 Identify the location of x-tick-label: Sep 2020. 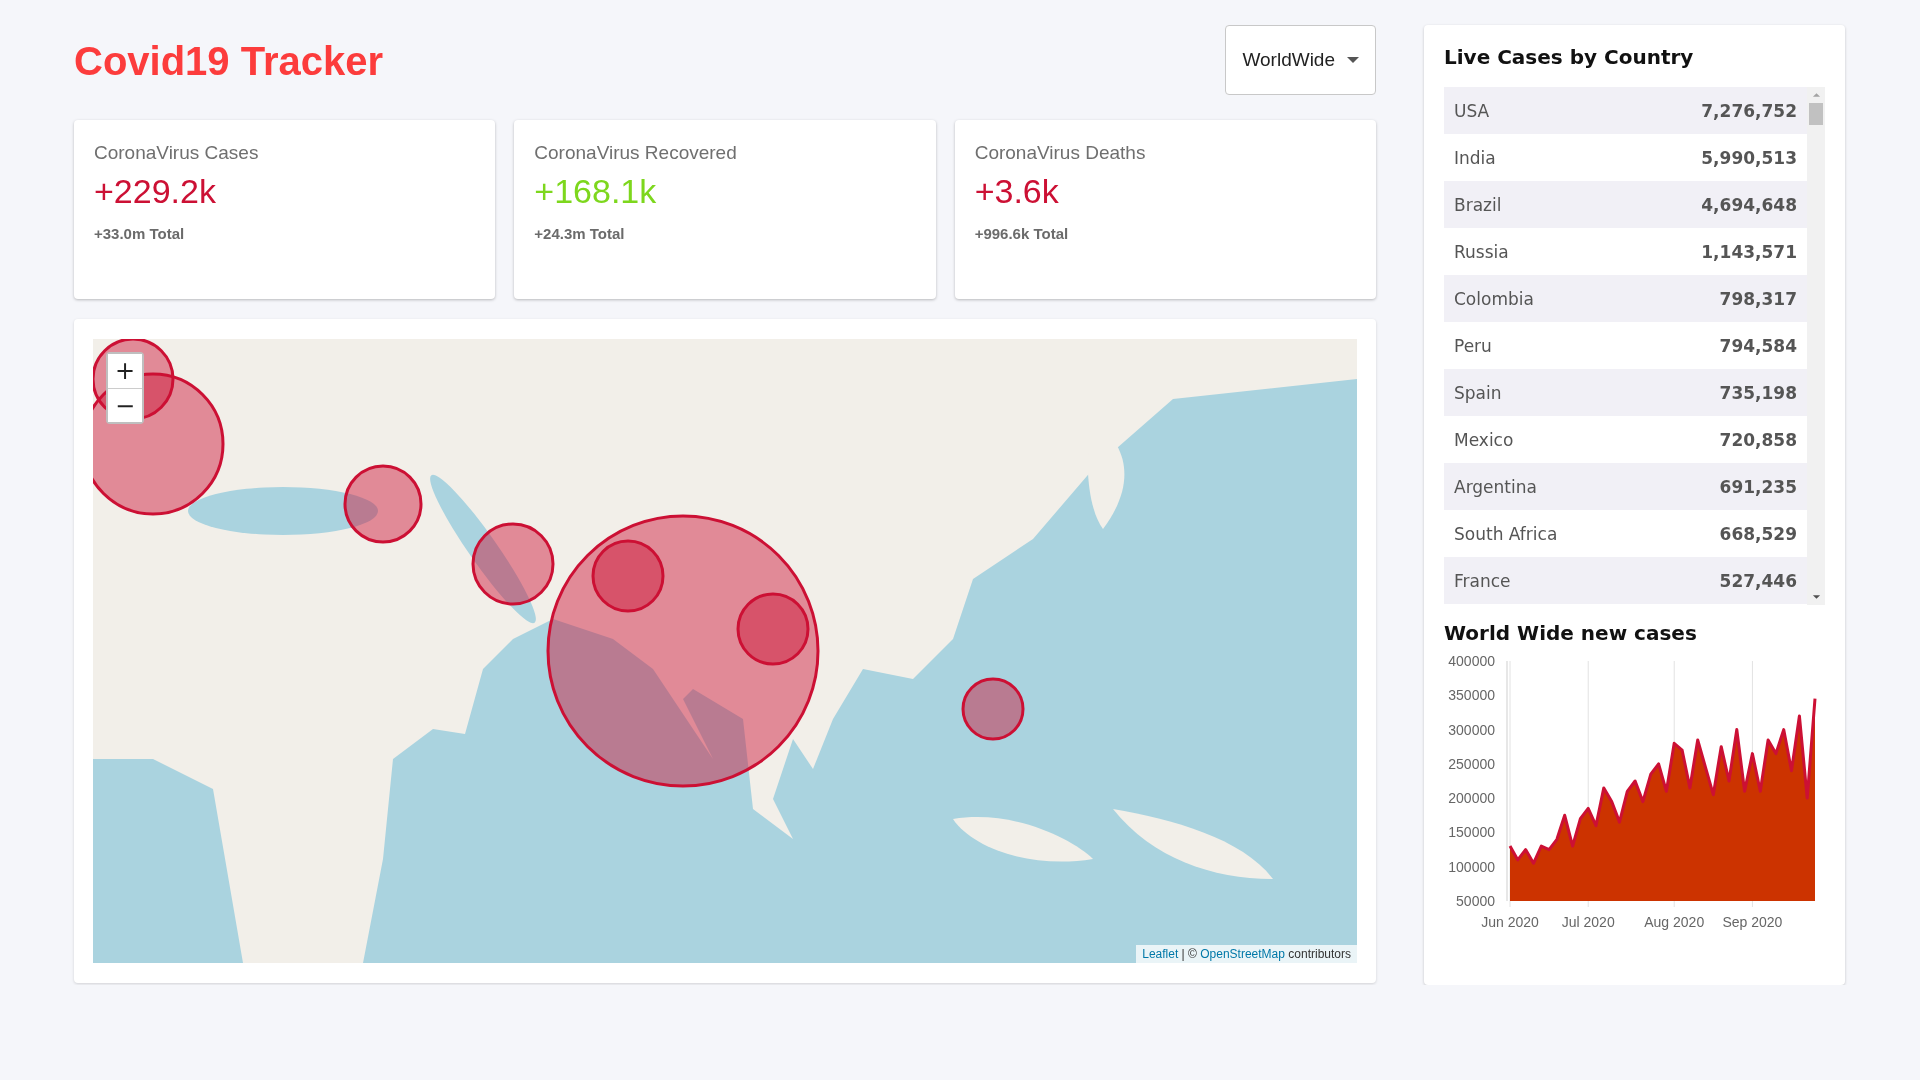
(1752, 922).